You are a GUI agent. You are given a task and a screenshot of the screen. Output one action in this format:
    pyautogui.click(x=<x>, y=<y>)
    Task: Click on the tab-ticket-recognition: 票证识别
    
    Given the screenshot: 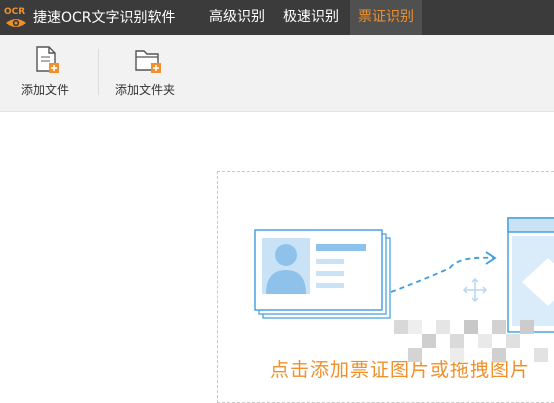 What is the action you would take?
    pyautogui.click(x=386, y=17)
    